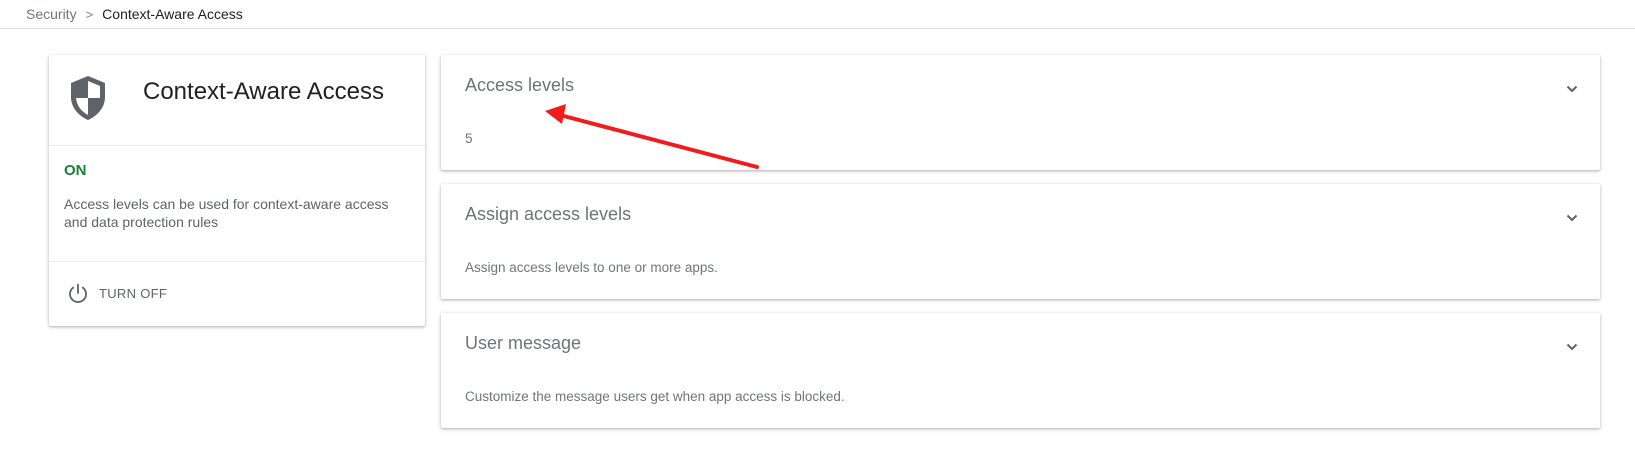 The image size is (1635, 450). Describe the element at coordinates (133, 293) in the screenshot. I see `turn-off-label: TURN OFF` at that location.